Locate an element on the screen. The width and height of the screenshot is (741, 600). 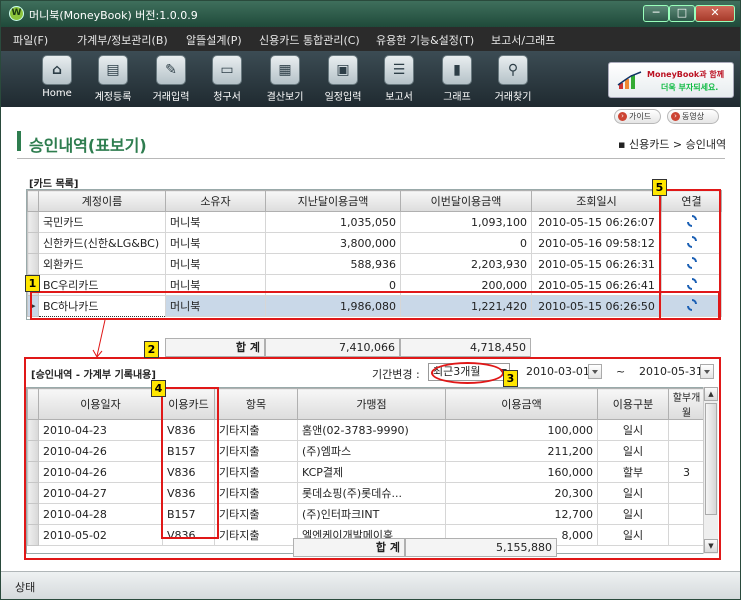
title-accent-bar is located at coordinates (19, 141).